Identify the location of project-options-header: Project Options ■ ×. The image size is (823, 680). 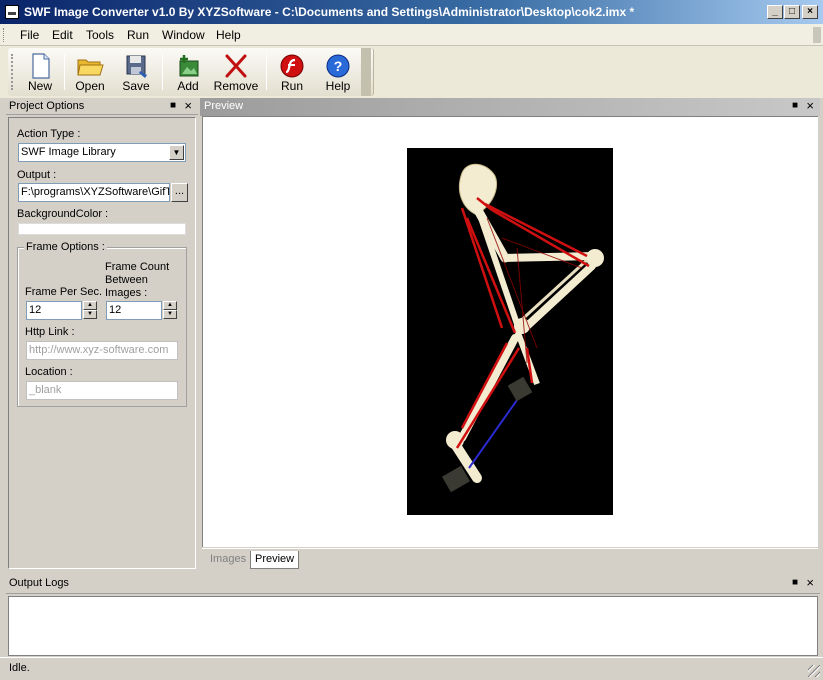
(102, 106).